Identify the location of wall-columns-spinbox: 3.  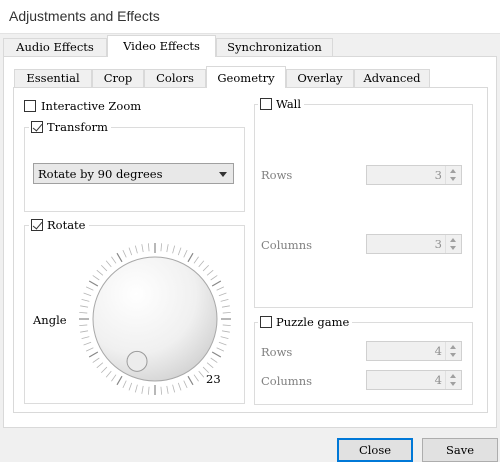
(414, 244).